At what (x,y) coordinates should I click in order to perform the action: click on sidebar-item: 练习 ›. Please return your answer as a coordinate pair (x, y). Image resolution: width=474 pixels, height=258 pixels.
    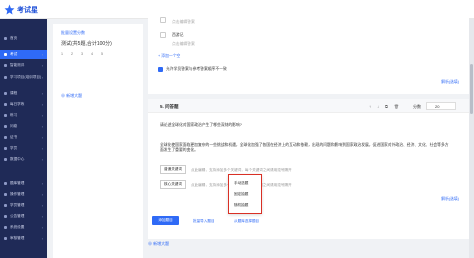
    Looking at the image, I should click on (23, 115).